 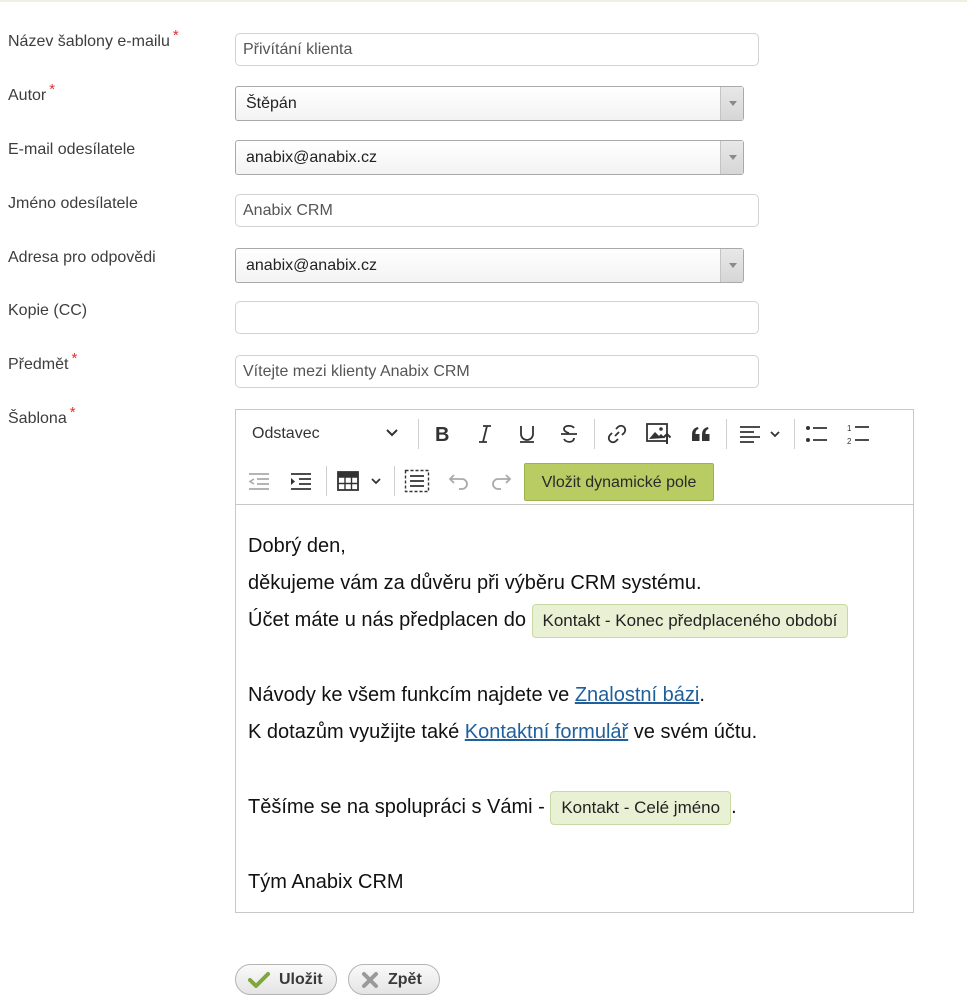 I want to click on redo-button, so click(x=501, y=481).